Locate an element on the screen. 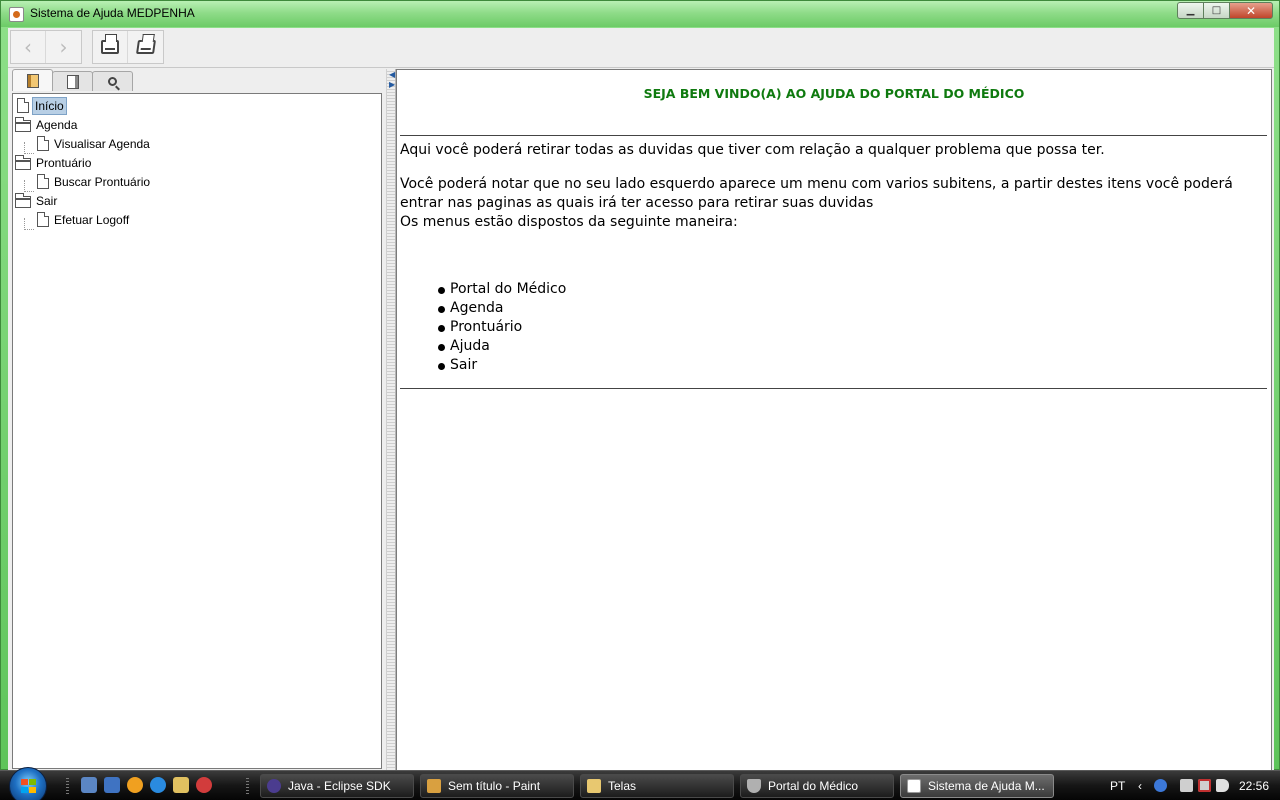  navigation-group: ‹ › is located at coordinates (46, 47).